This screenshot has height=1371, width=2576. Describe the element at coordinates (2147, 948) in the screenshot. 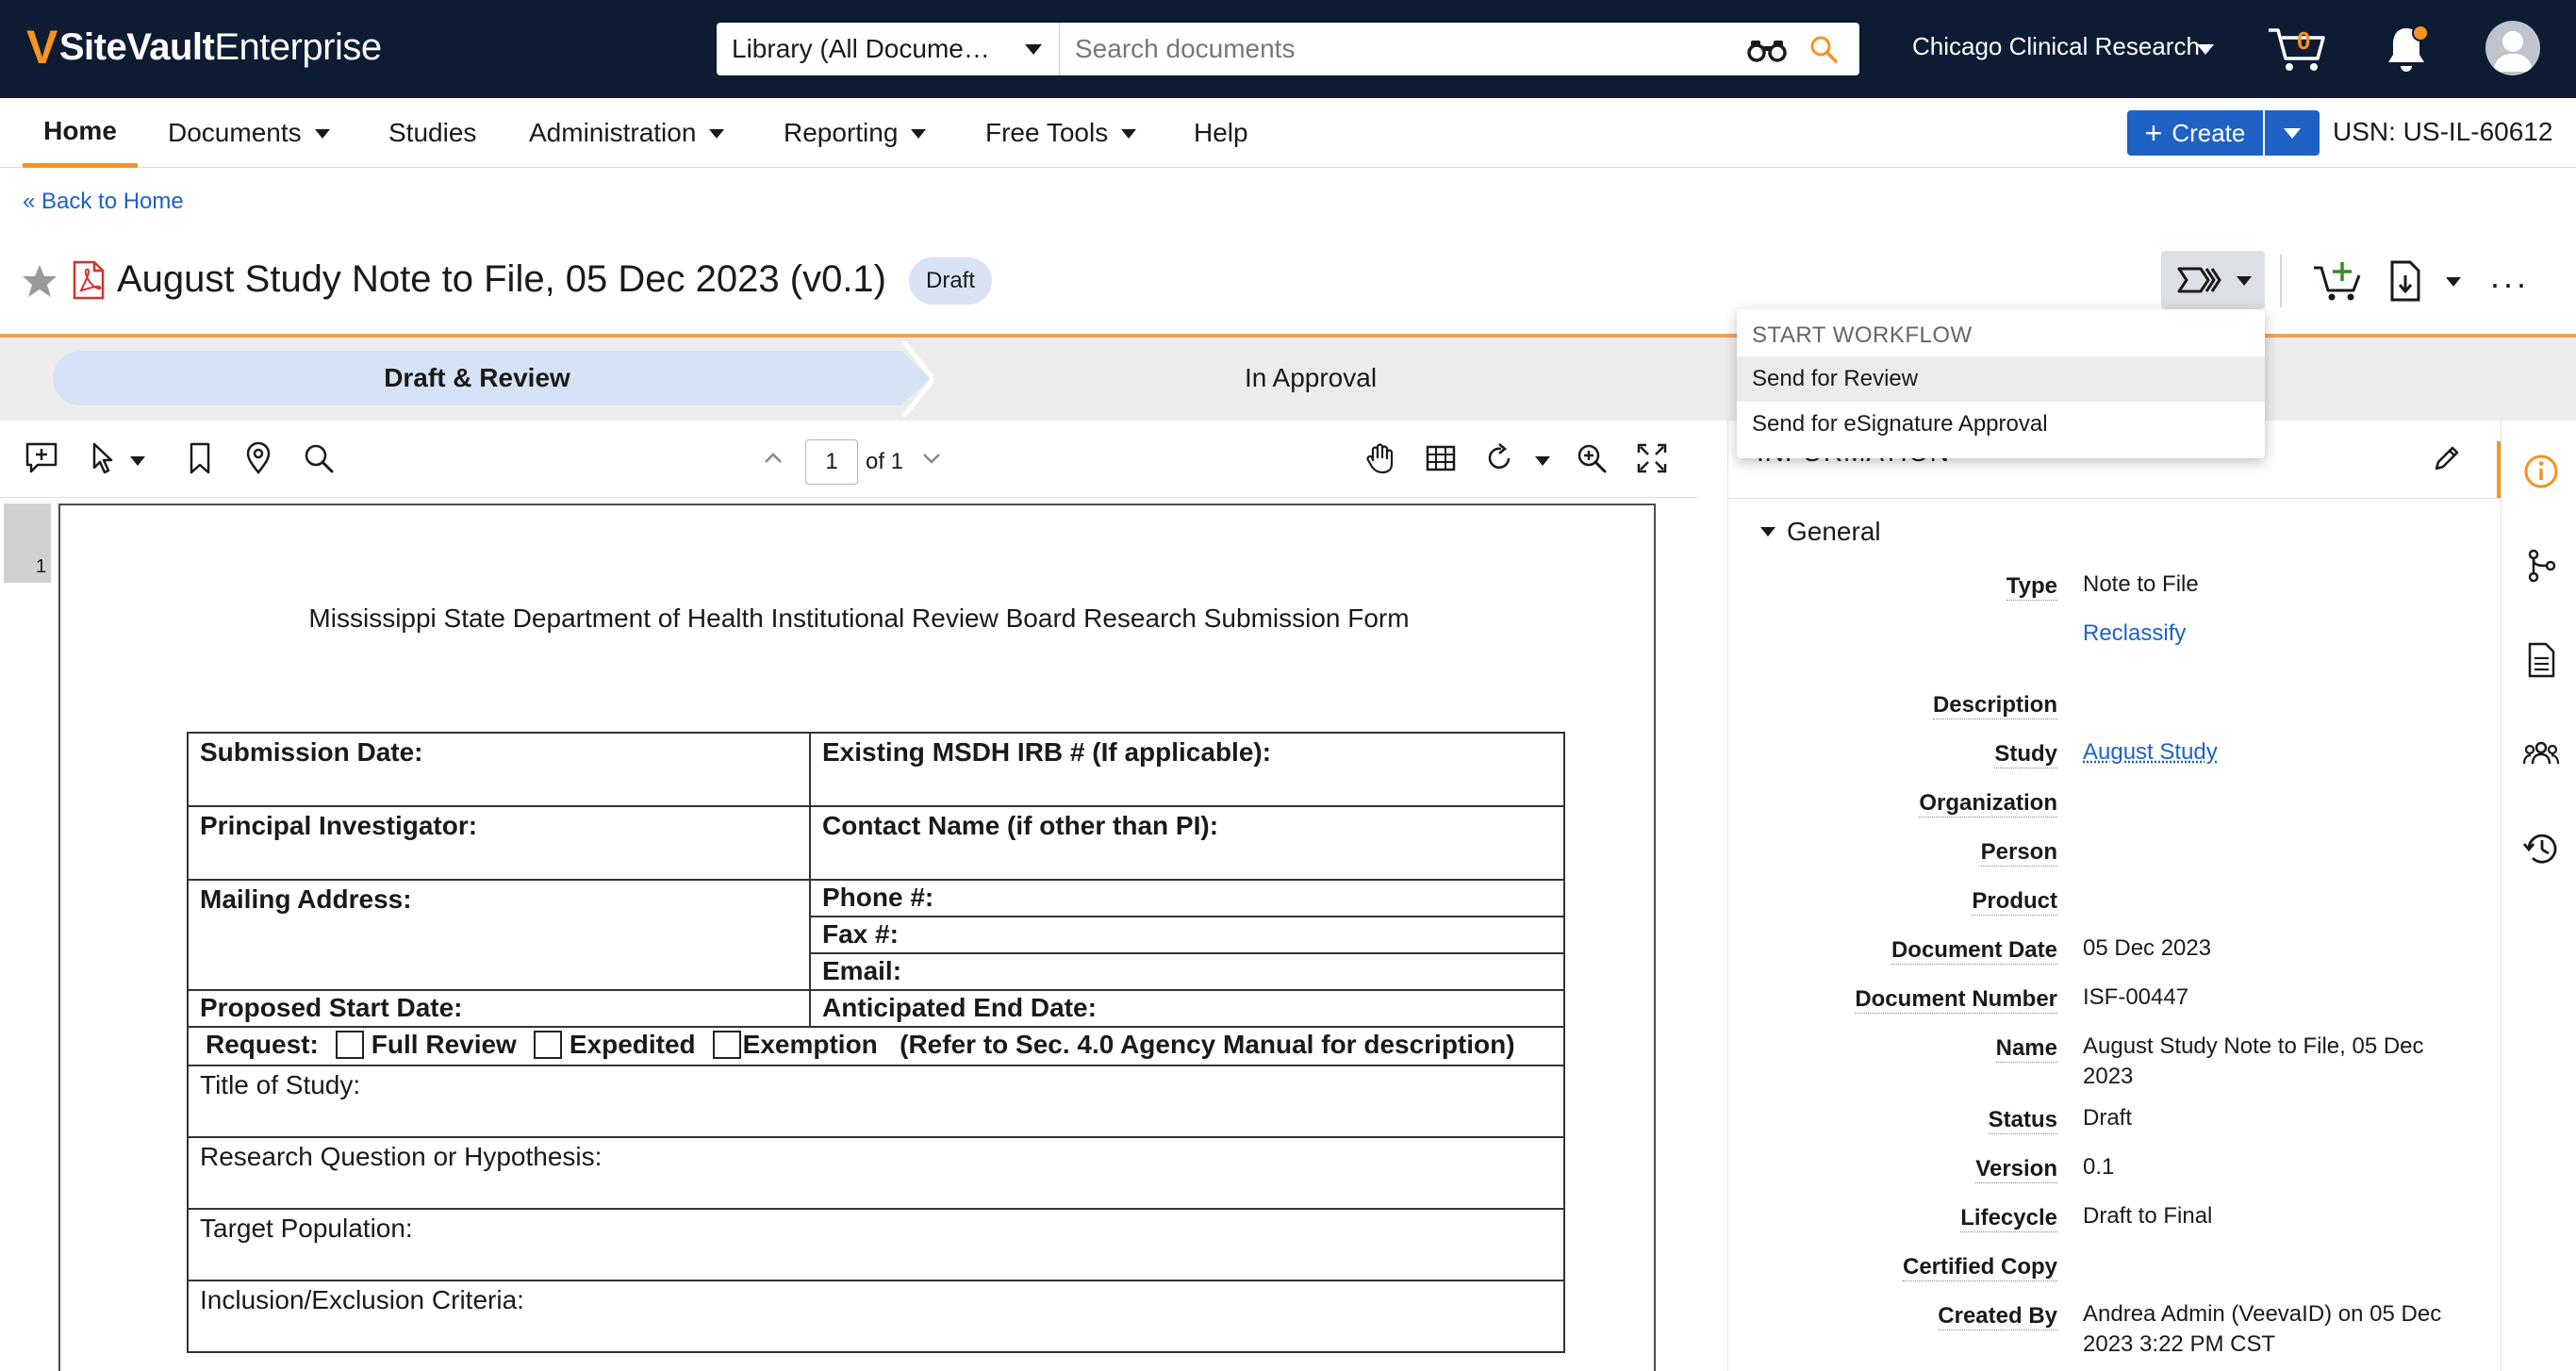

I see `field-value-document-date: 05 Dec 2023` at that location.